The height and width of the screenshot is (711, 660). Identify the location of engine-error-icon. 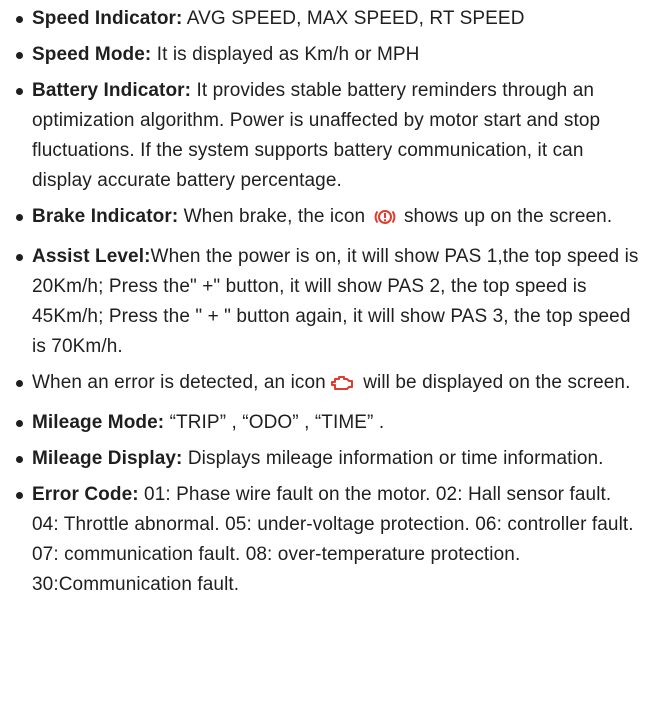
(342, 387).